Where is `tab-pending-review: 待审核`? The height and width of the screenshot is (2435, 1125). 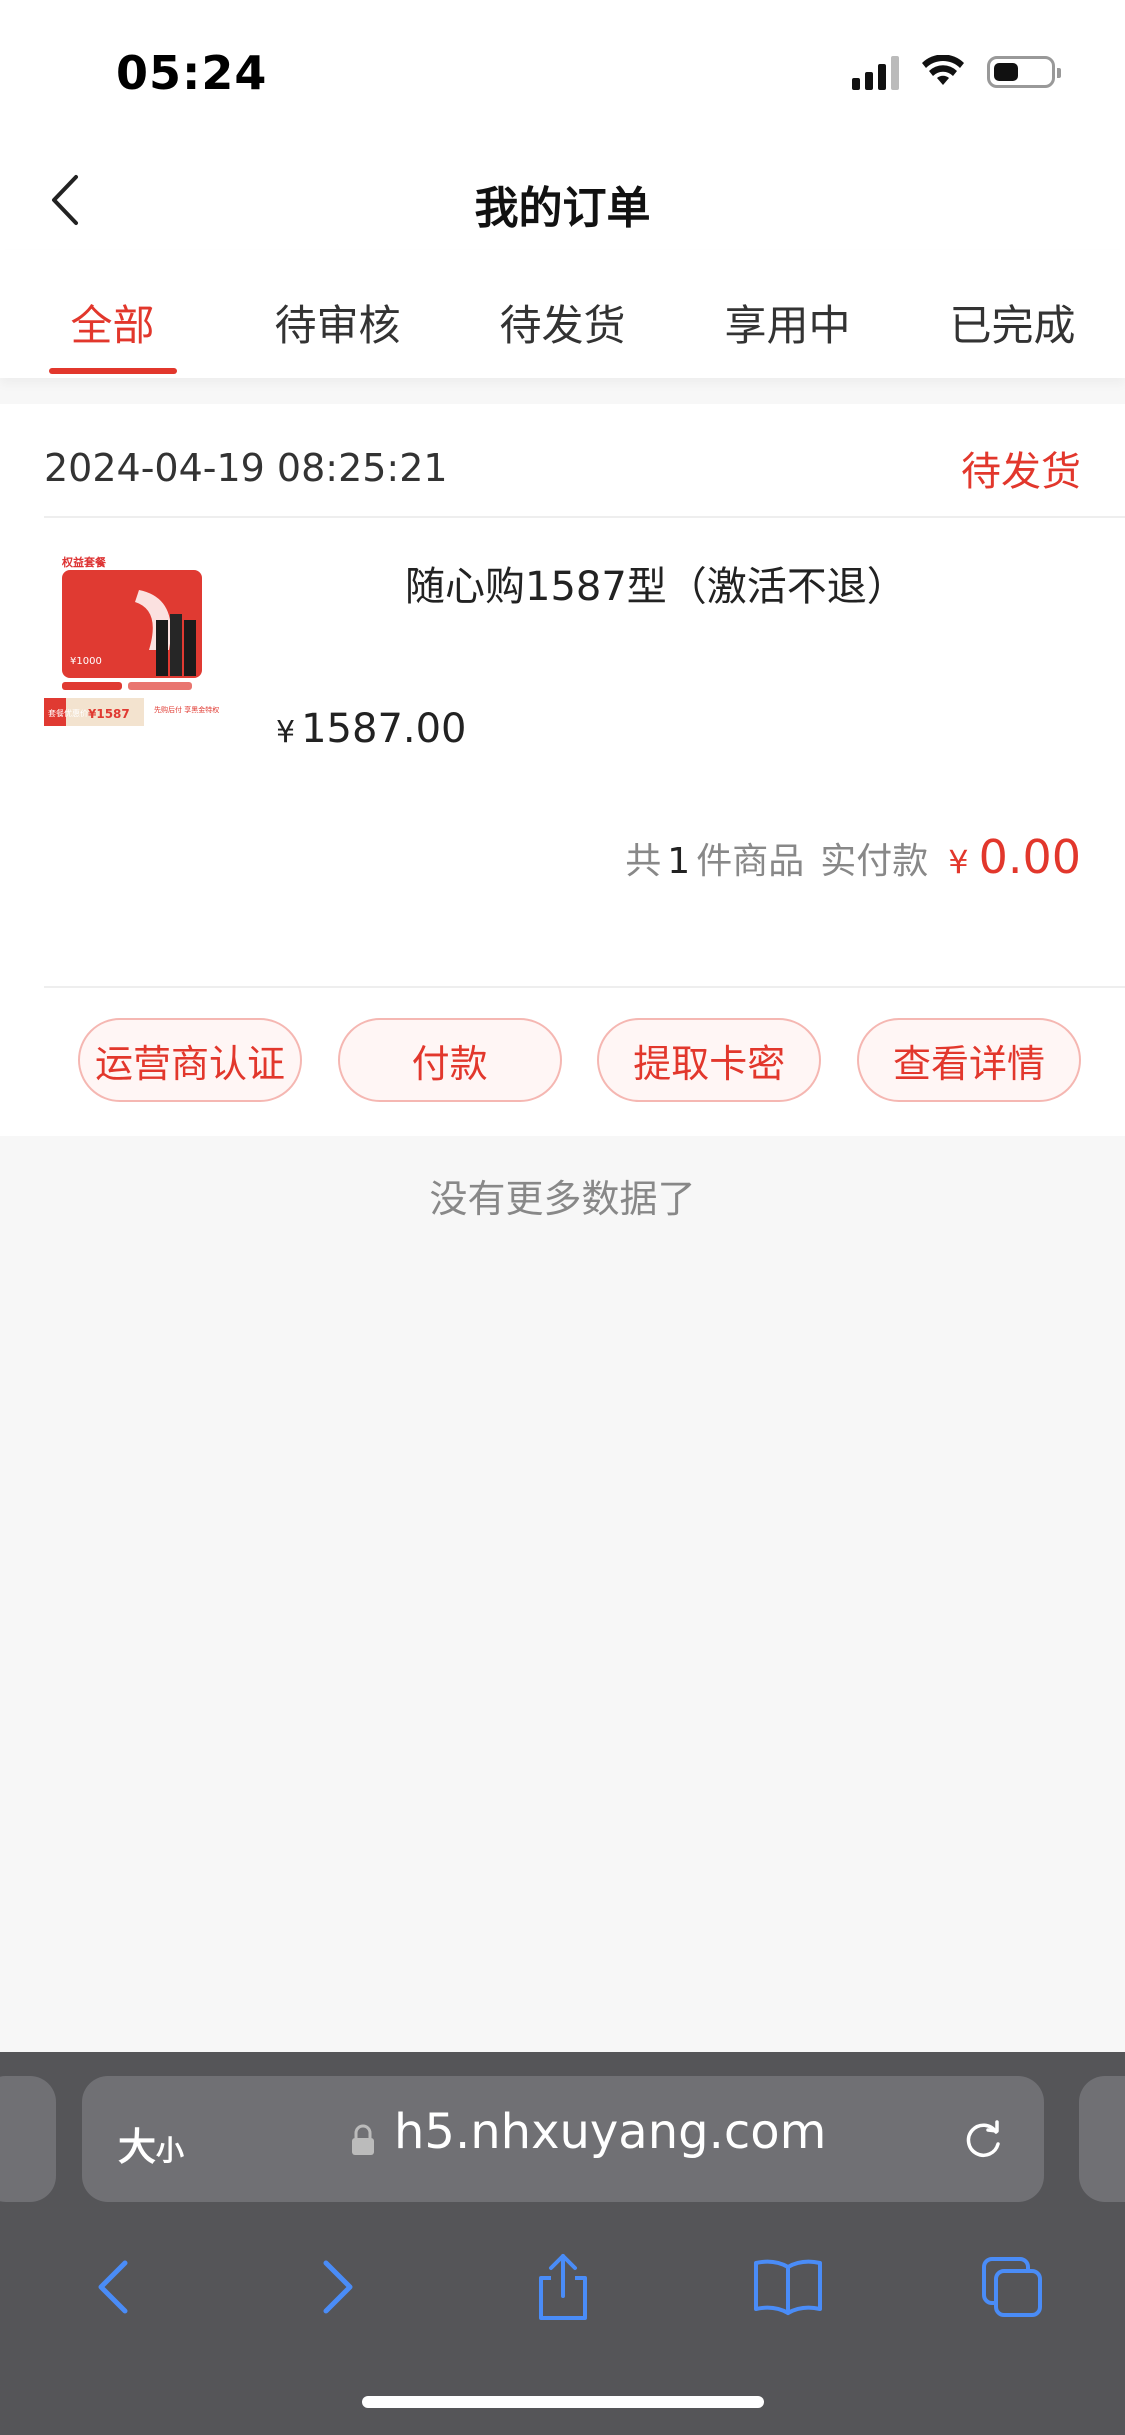
tab-pending-review: 待审核 is located at coordinates (337, 314).